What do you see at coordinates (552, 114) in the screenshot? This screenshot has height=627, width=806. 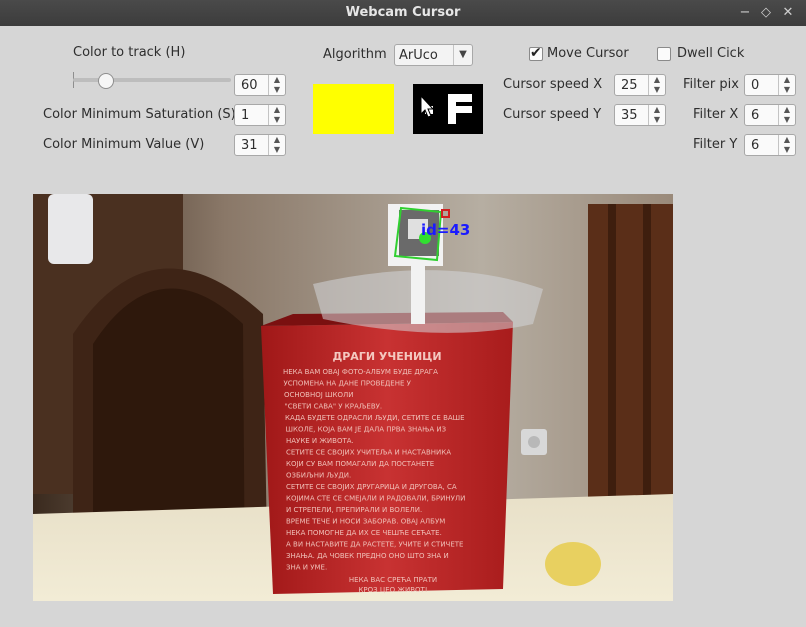 I see `cursor-speed-y-label: Cursor speed Y` at bounding box center [552, 114].